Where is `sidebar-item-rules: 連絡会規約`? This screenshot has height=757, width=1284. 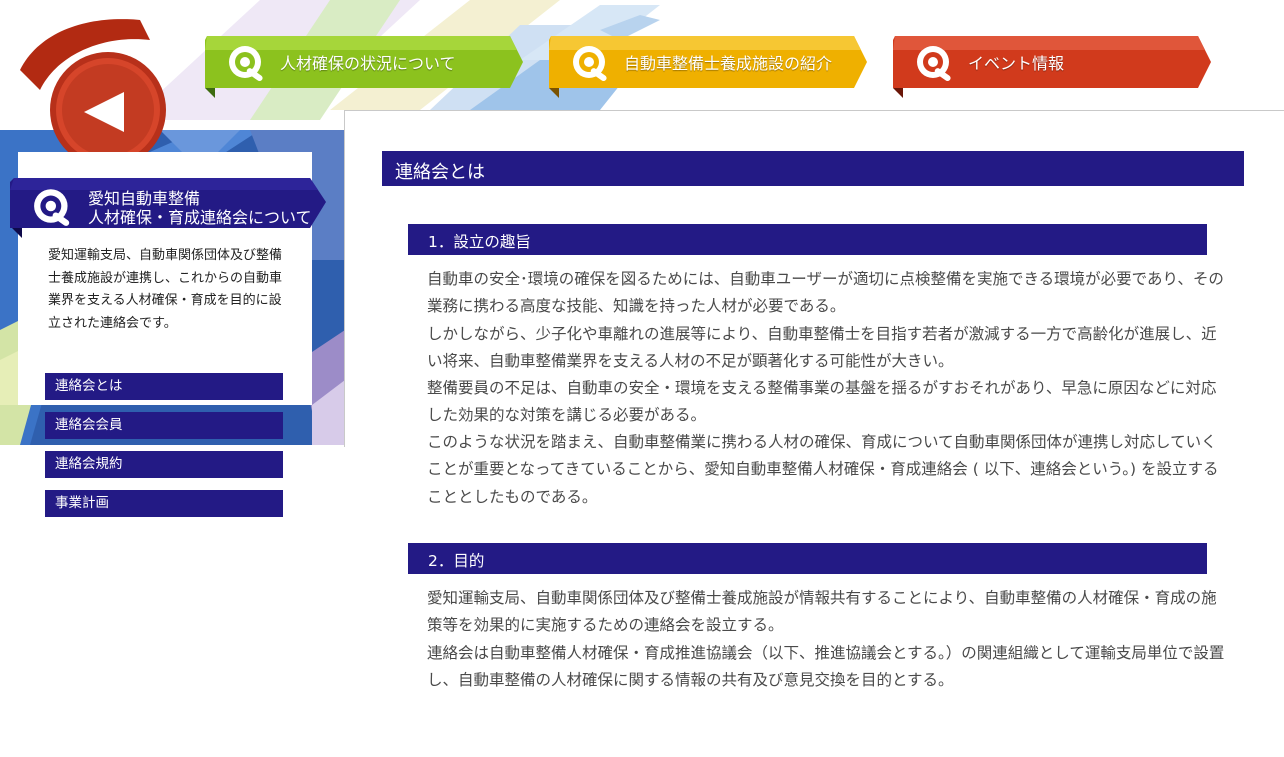 sidebar-item-rules: 連絡会規約 is located at coordinates (164, 464).